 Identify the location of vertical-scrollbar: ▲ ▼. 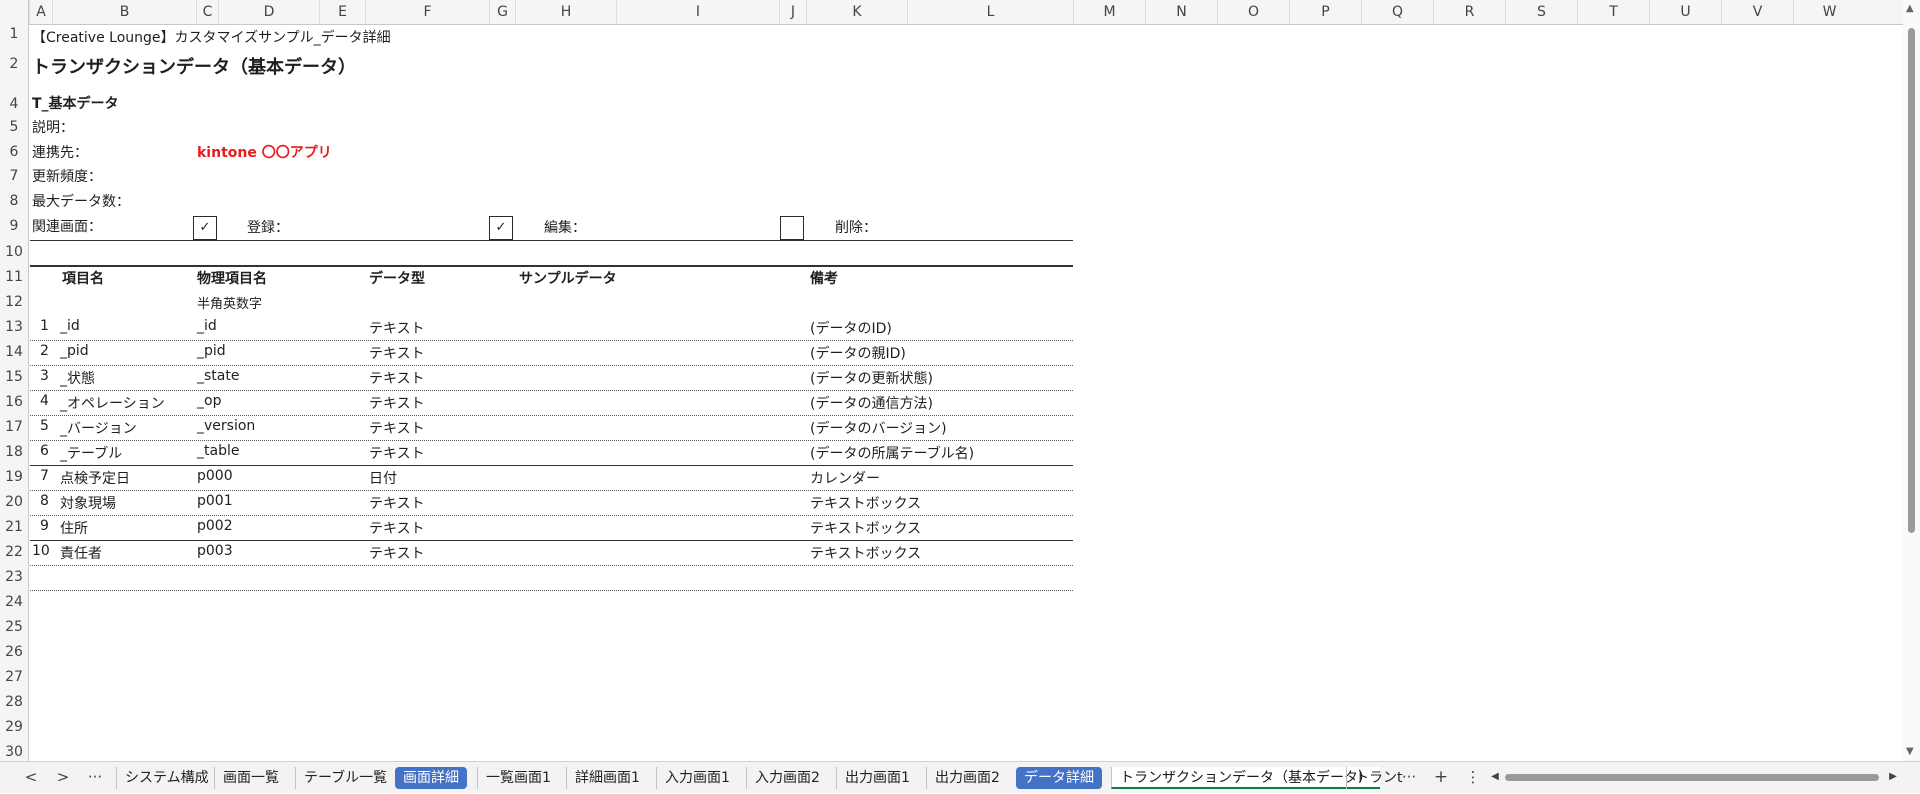
(1911, 380).